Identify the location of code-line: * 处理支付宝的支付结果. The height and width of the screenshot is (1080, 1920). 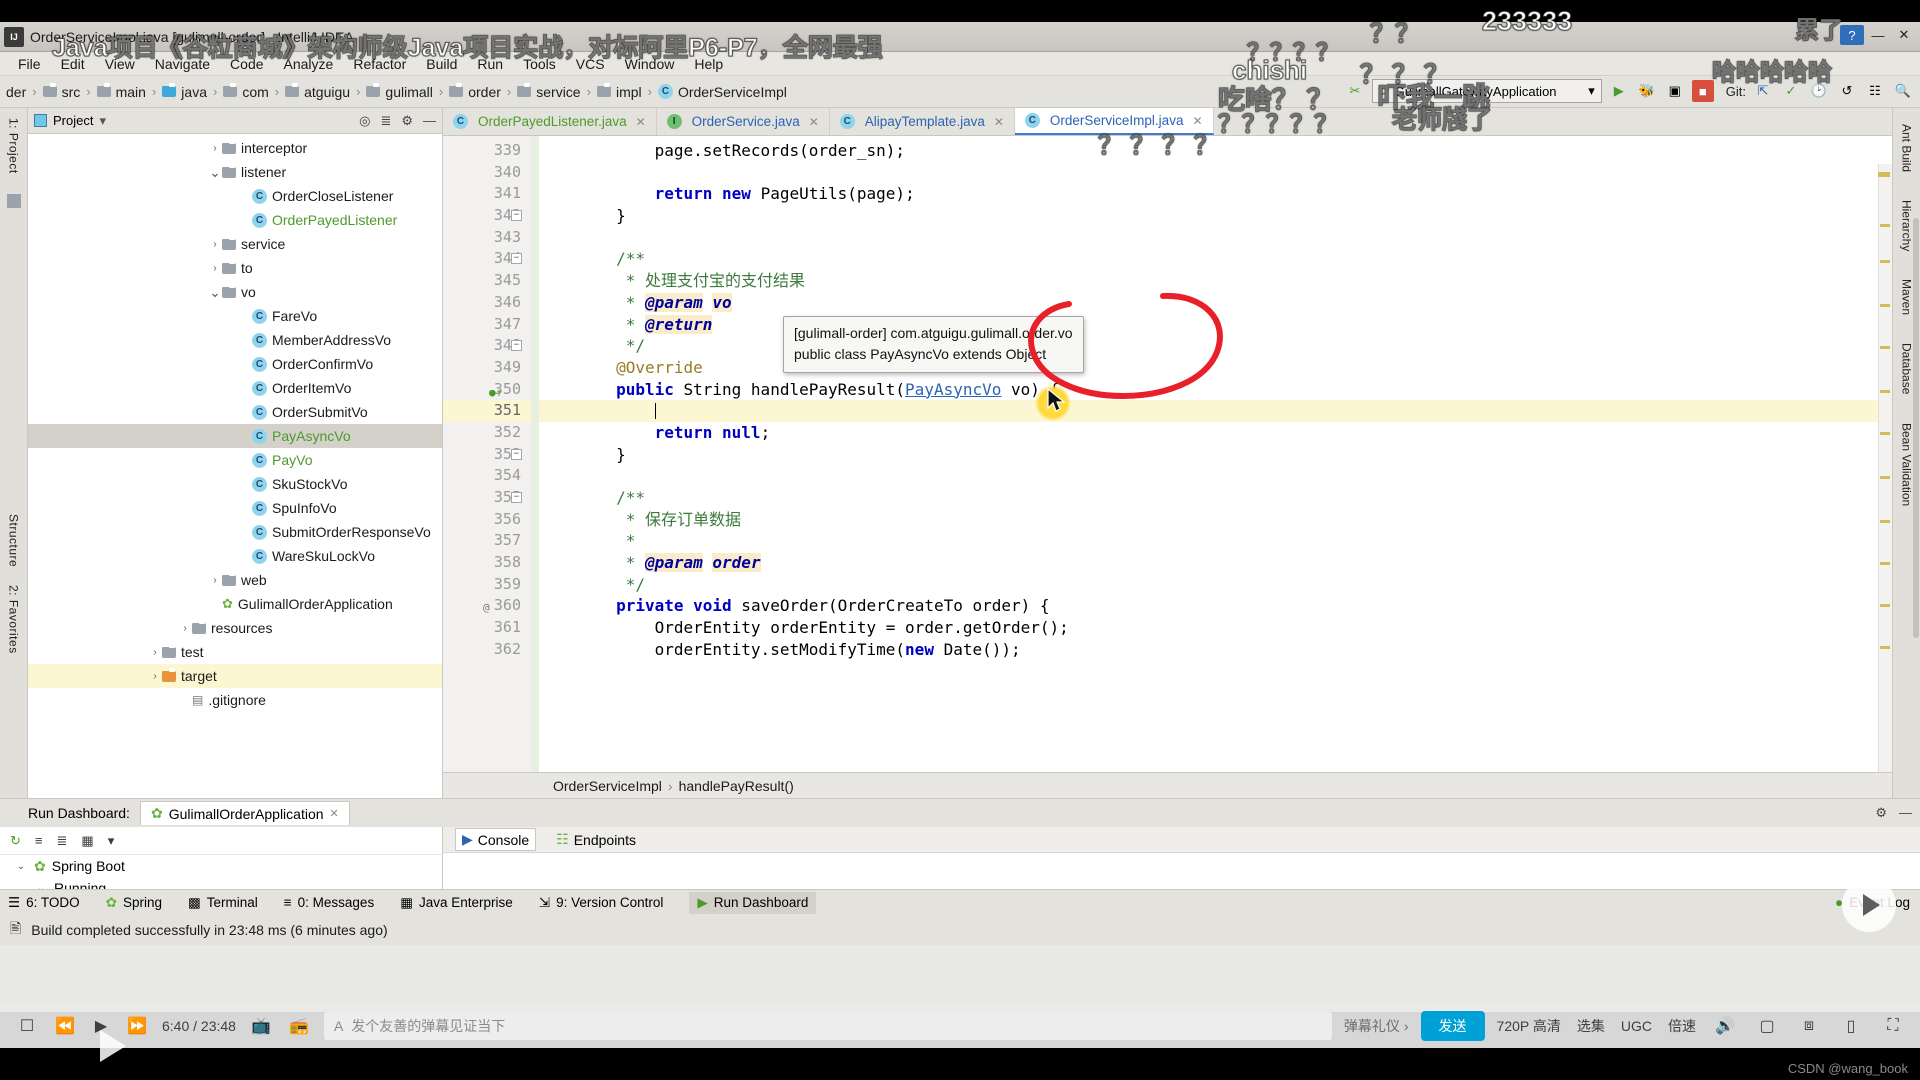
(1215, 281).